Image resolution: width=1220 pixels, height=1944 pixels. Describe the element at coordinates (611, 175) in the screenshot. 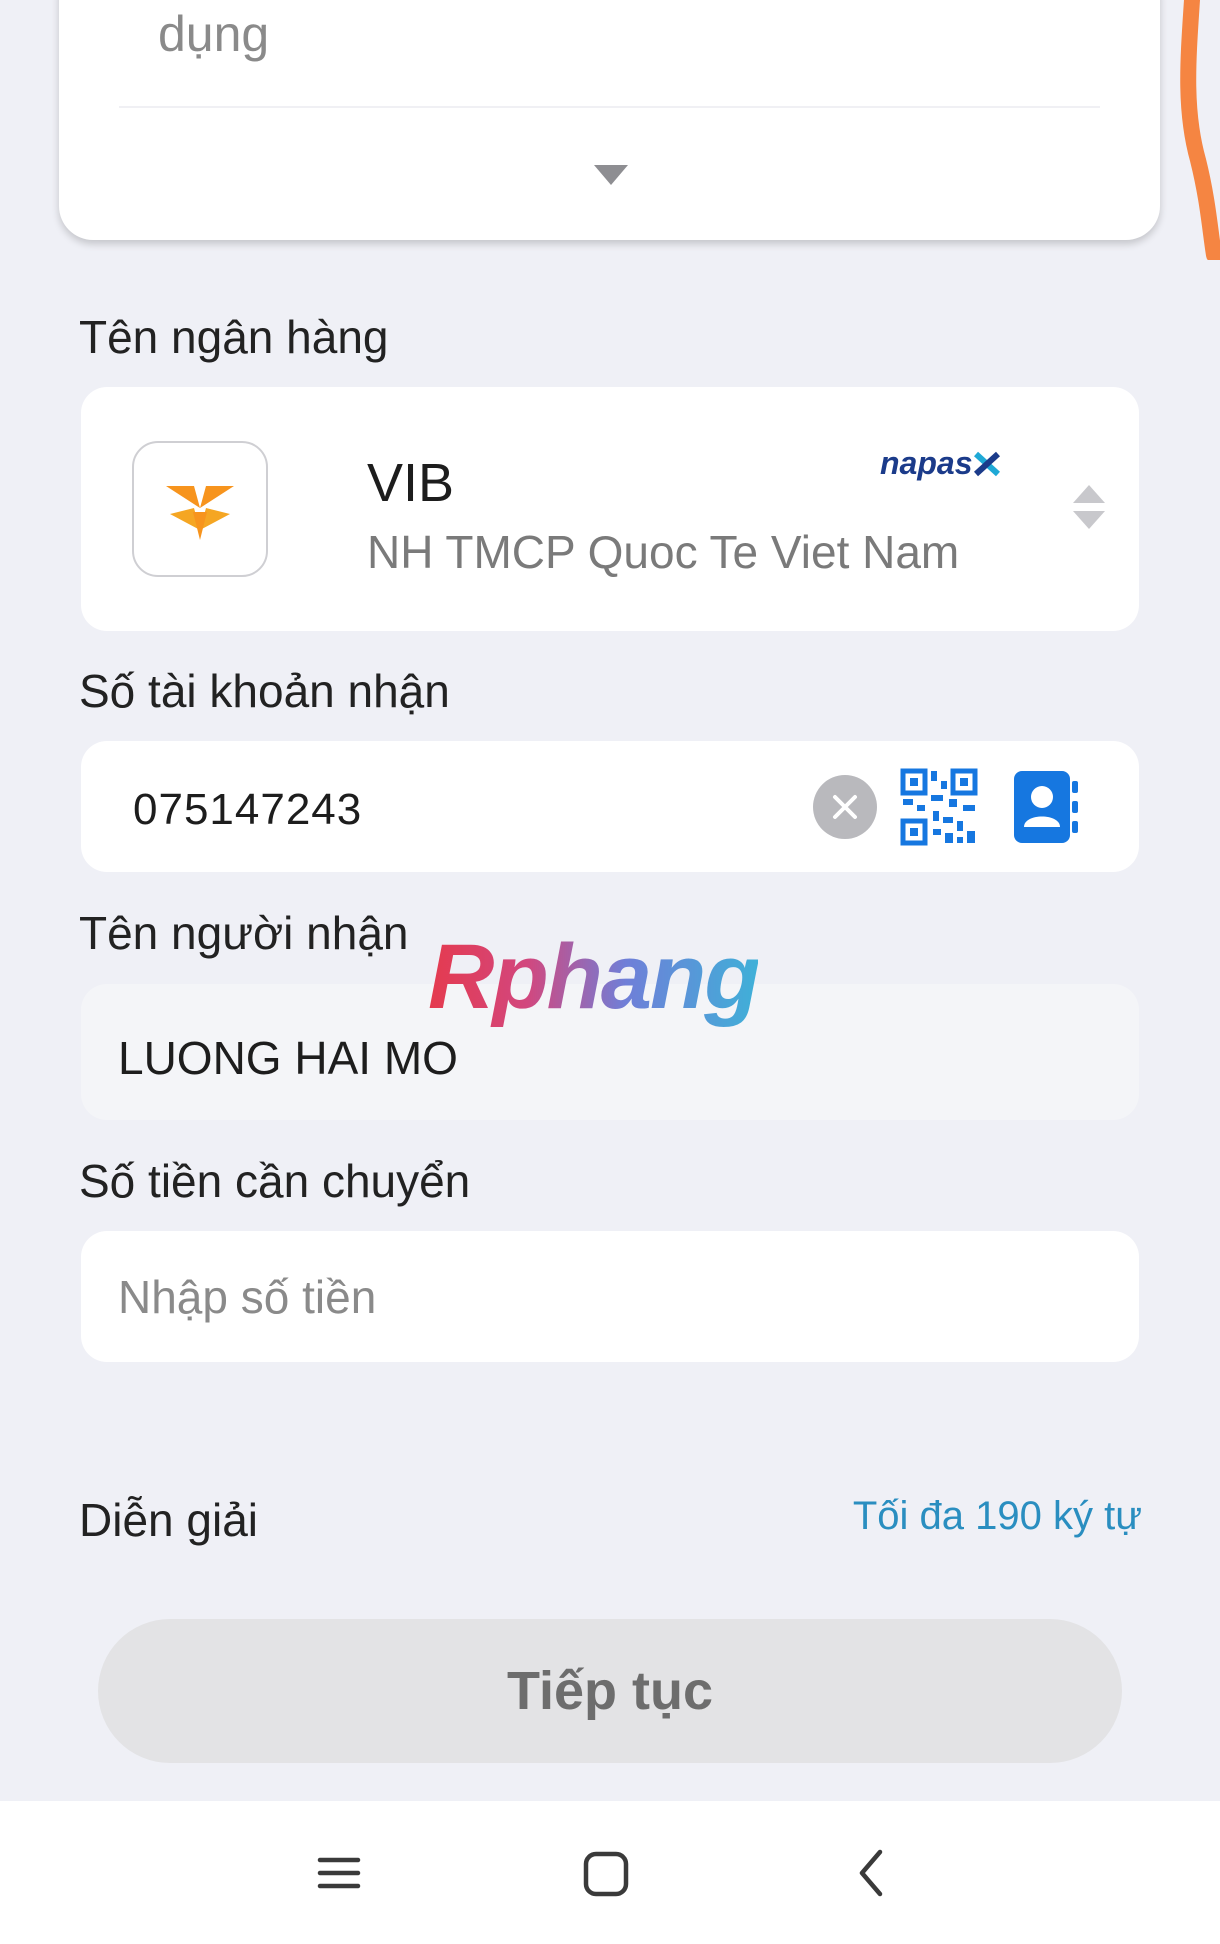

I see `caret-down-icon` at that location.